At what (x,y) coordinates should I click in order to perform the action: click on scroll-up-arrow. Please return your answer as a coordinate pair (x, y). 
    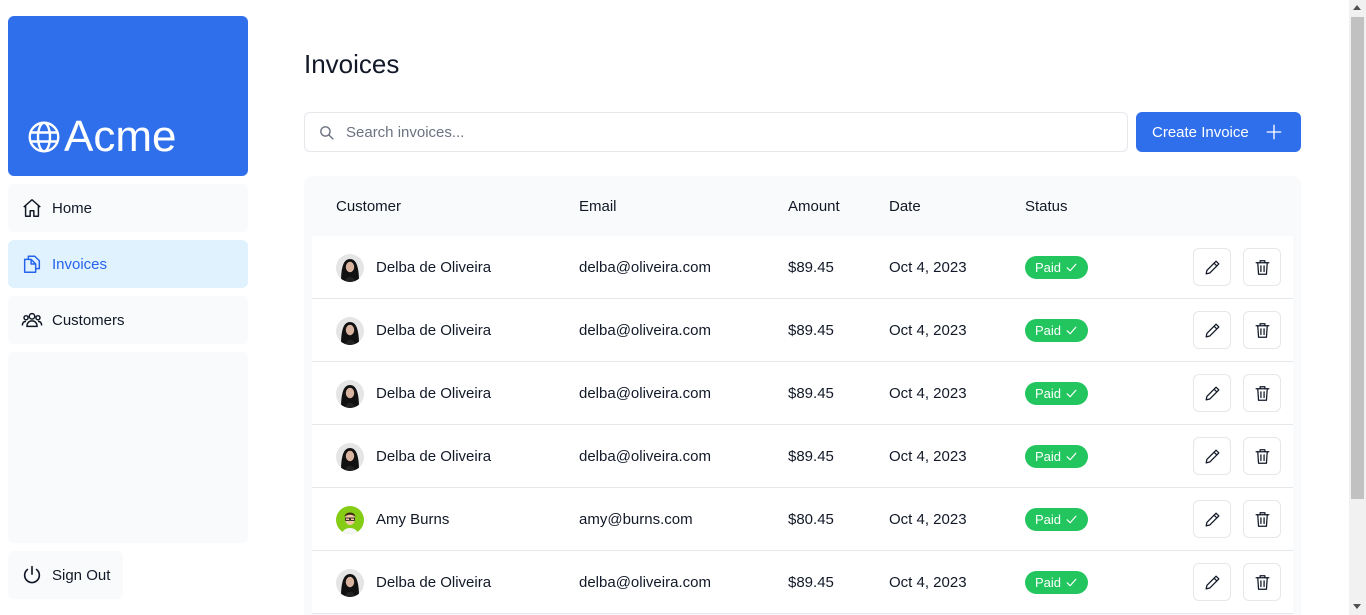
    Looking at the image, I should click on (1357, 7).